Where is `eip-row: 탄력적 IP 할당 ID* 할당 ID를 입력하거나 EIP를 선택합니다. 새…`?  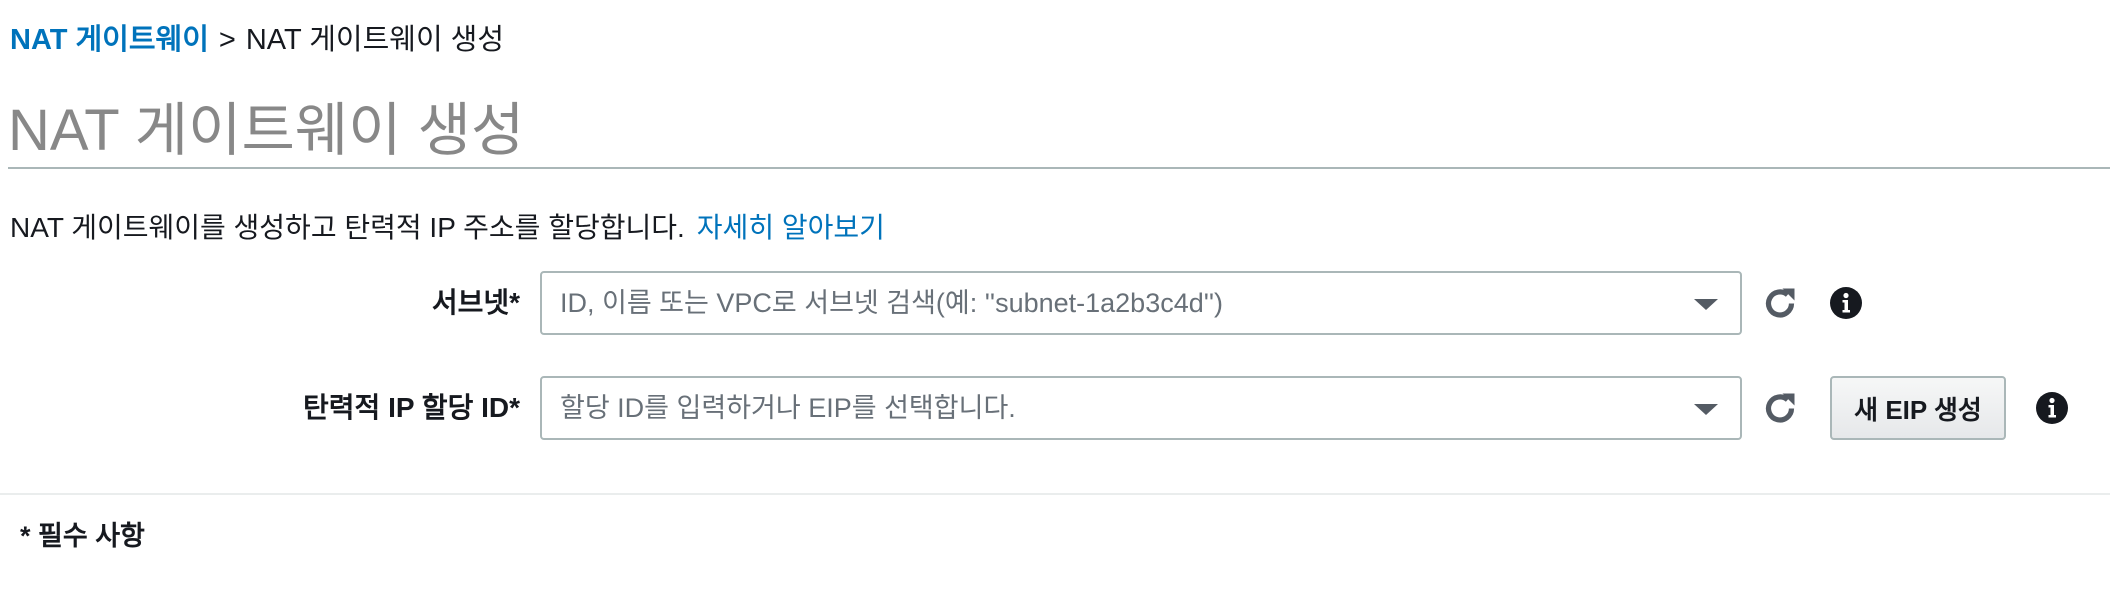 eip-row: 탄력적 IP 할당 ID* 할당 ID를 입력하거나 EIP를 선택합니다. 새… is located at coordinates (1055, 408).